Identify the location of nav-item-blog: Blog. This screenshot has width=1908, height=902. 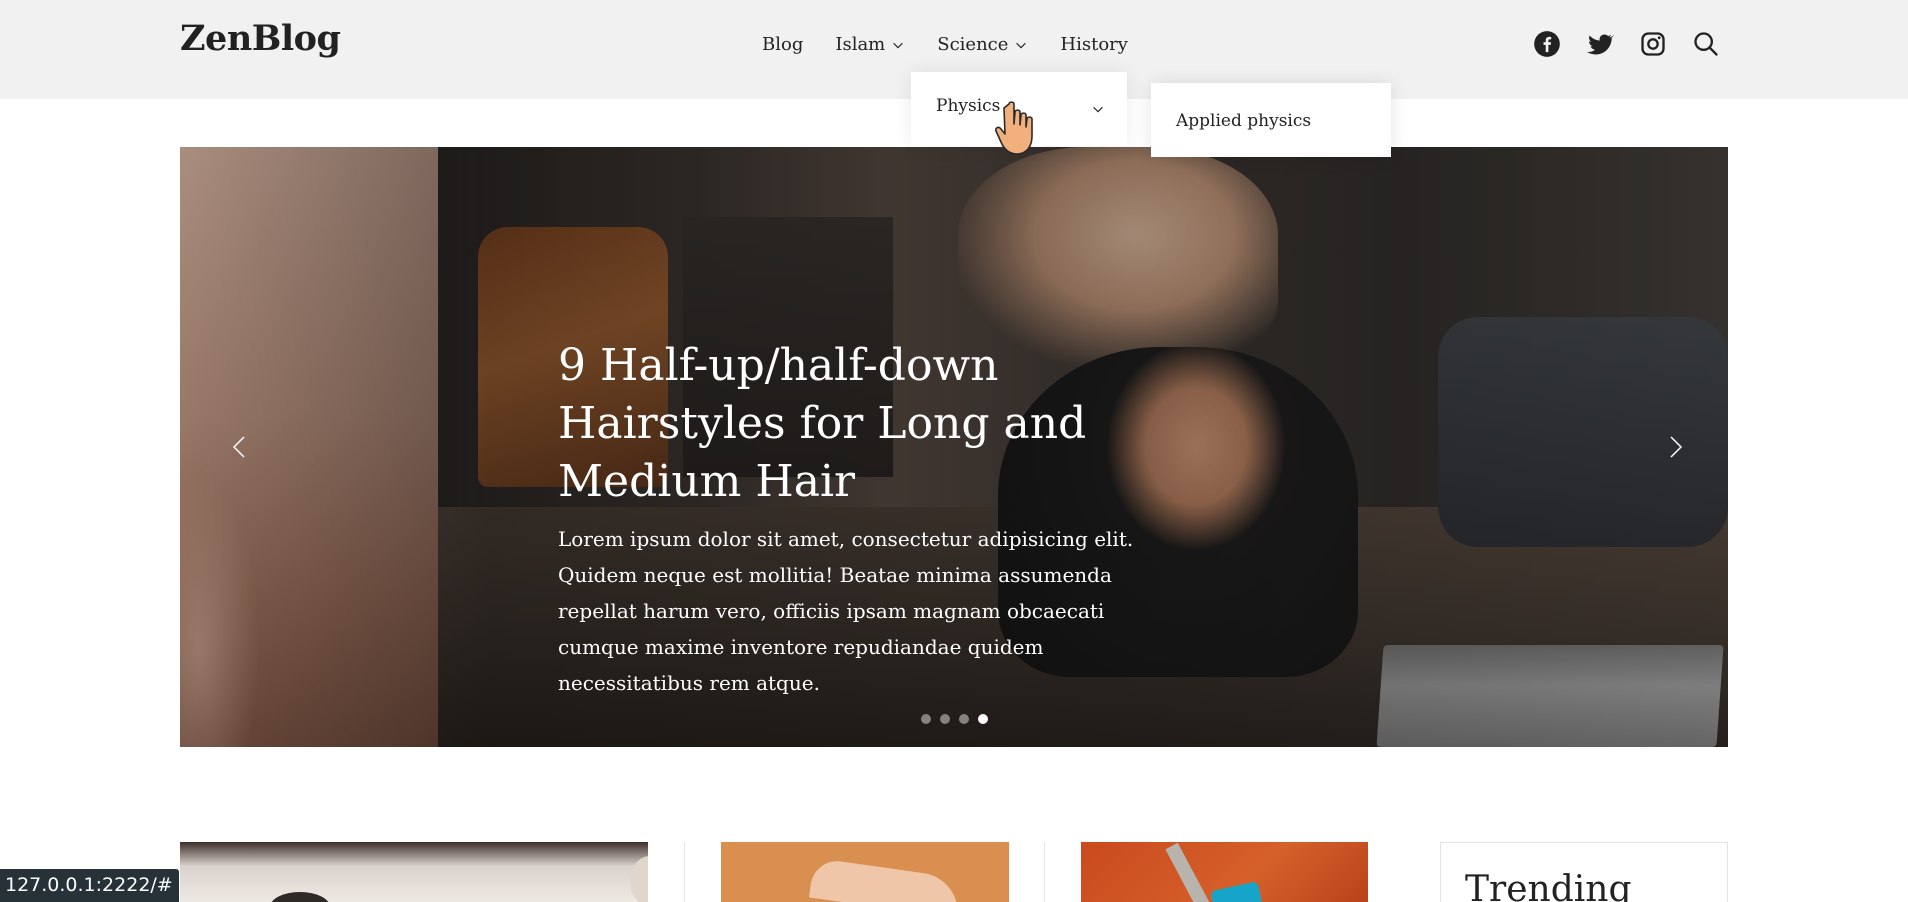
(782, 44).